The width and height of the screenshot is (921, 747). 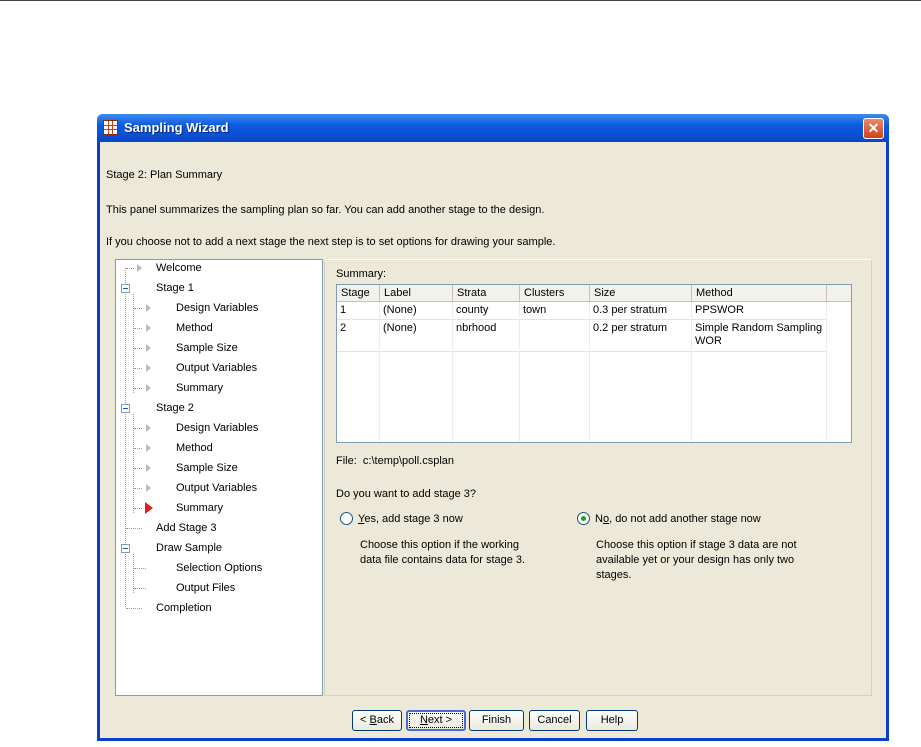 What do you see at coordinates (189, 548) in the screenshot?
I see `tree-item-draw-sample: Draw Sample` at bounding box center [189, 548].